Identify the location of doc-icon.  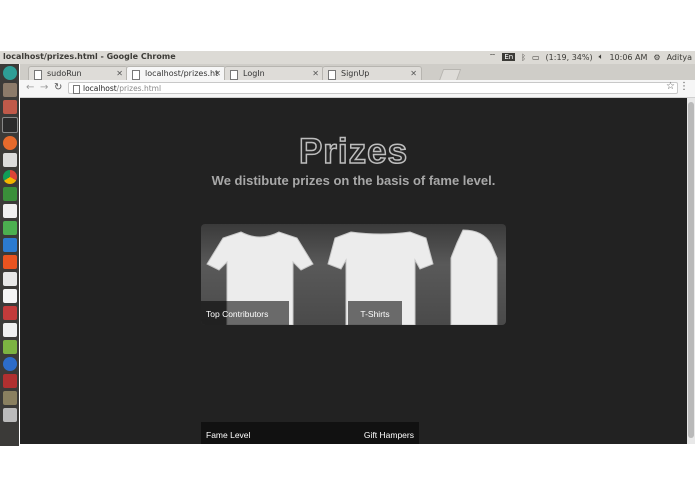
(9, 279).